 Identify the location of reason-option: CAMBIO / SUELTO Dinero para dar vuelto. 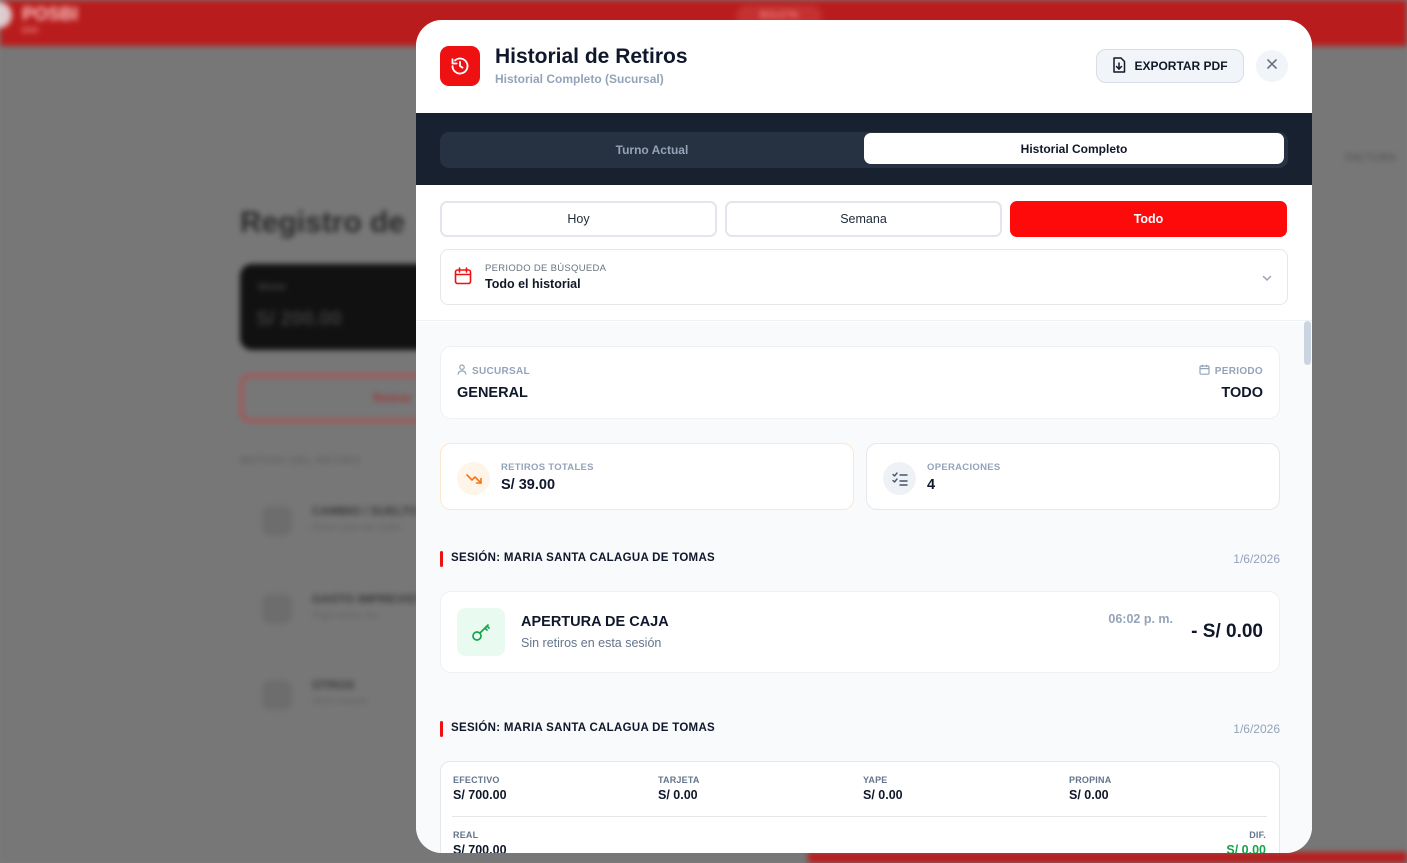
(347, 522).